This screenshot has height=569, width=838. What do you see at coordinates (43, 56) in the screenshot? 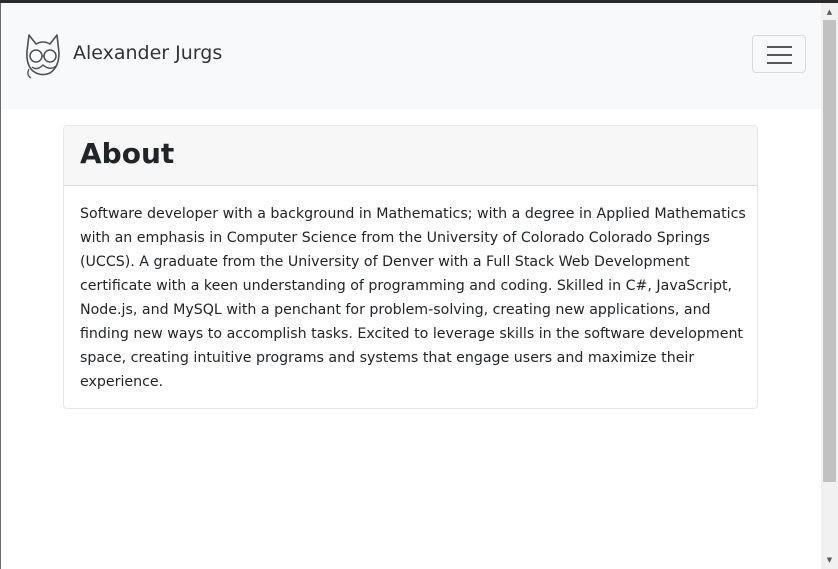
I see `cat-glasses-logo-icon` at bounding box center [43, 56].